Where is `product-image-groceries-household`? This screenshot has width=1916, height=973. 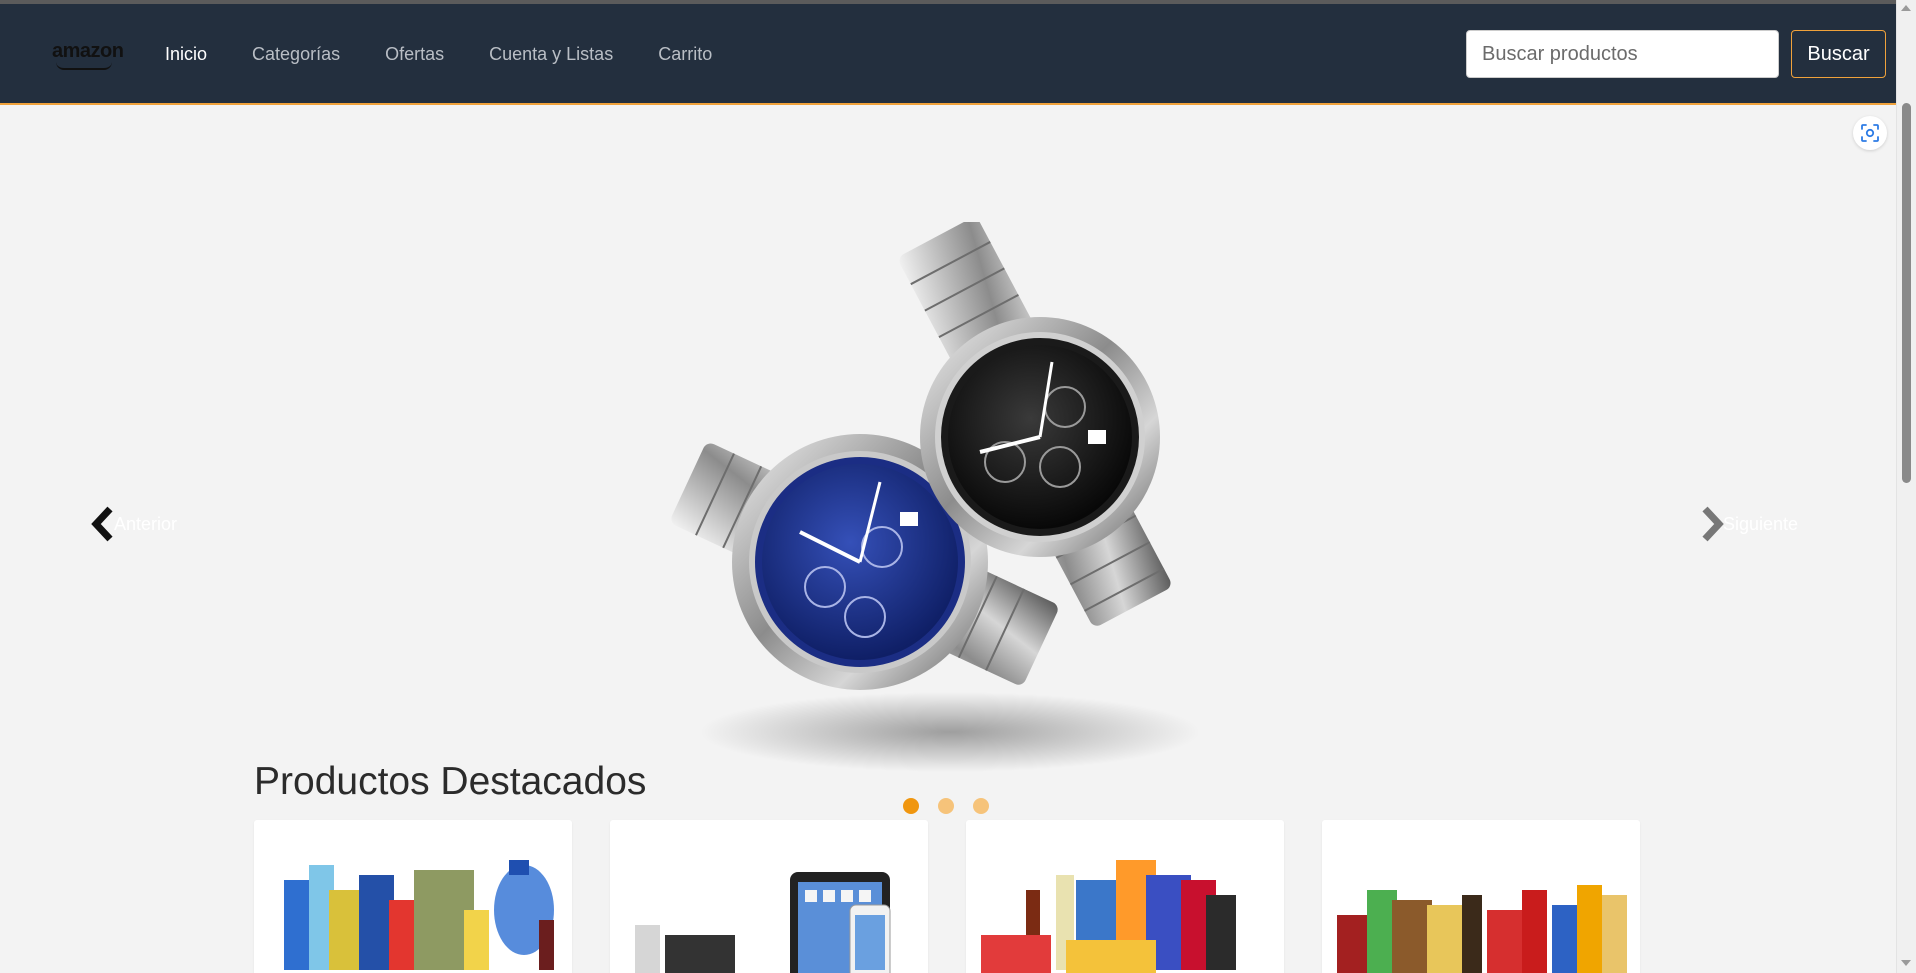 product-image-groceries-household is located at coordinates (419, 915).